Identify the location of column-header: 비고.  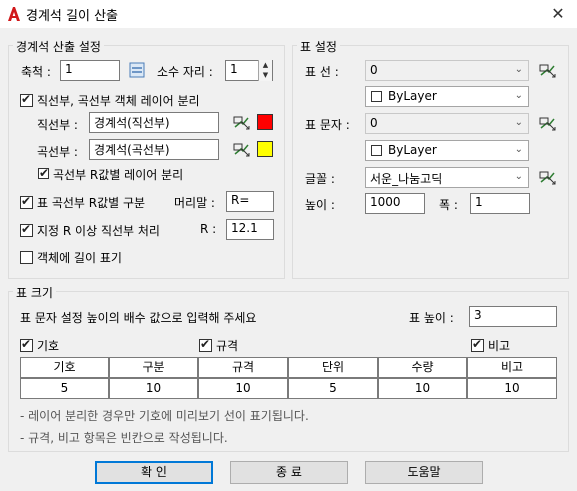
(512, 367).